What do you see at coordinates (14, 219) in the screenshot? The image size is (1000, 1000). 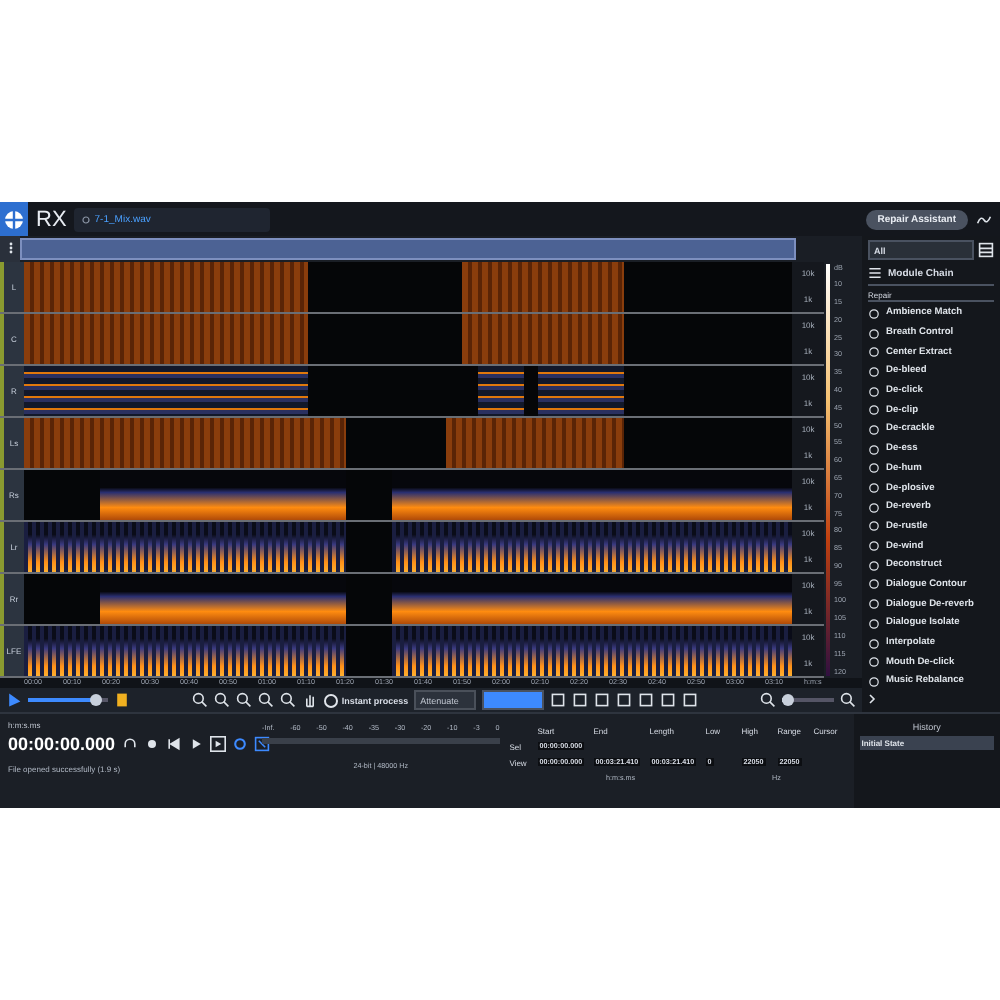 I see `app-logo-icon` at bounding box center [14, 219].